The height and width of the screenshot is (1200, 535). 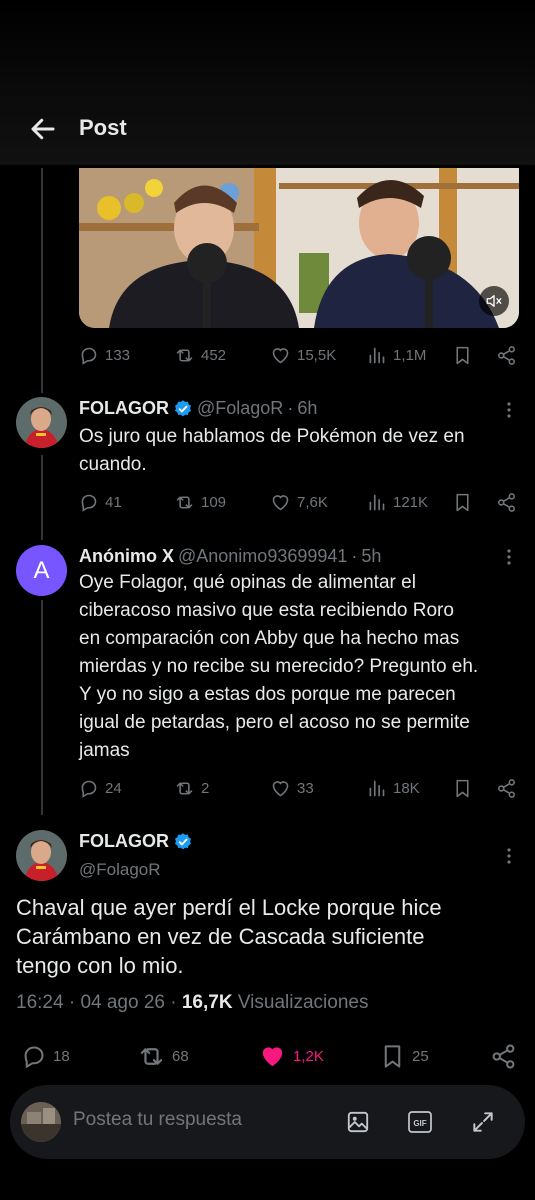 I want to click on repost-button: 452, so click(x=200, y=355).